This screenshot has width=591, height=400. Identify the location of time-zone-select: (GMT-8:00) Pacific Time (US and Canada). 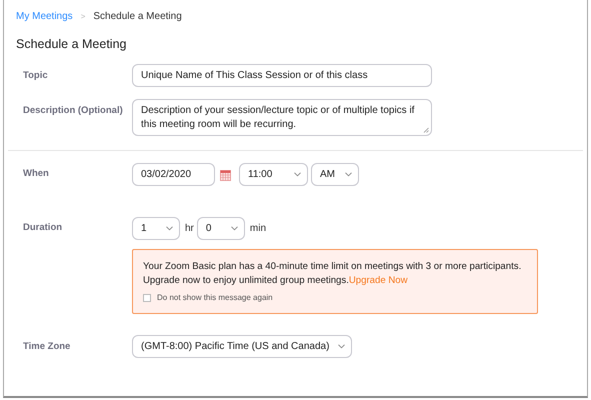
(242, 346).